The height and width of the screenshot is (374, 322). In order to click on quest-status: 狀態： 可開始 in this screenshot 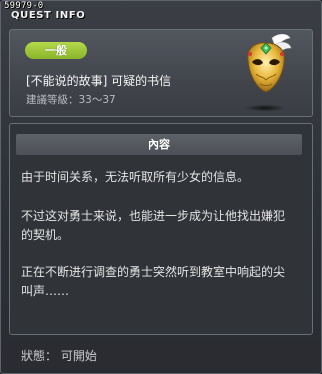, I will do `click(59, 356)`.